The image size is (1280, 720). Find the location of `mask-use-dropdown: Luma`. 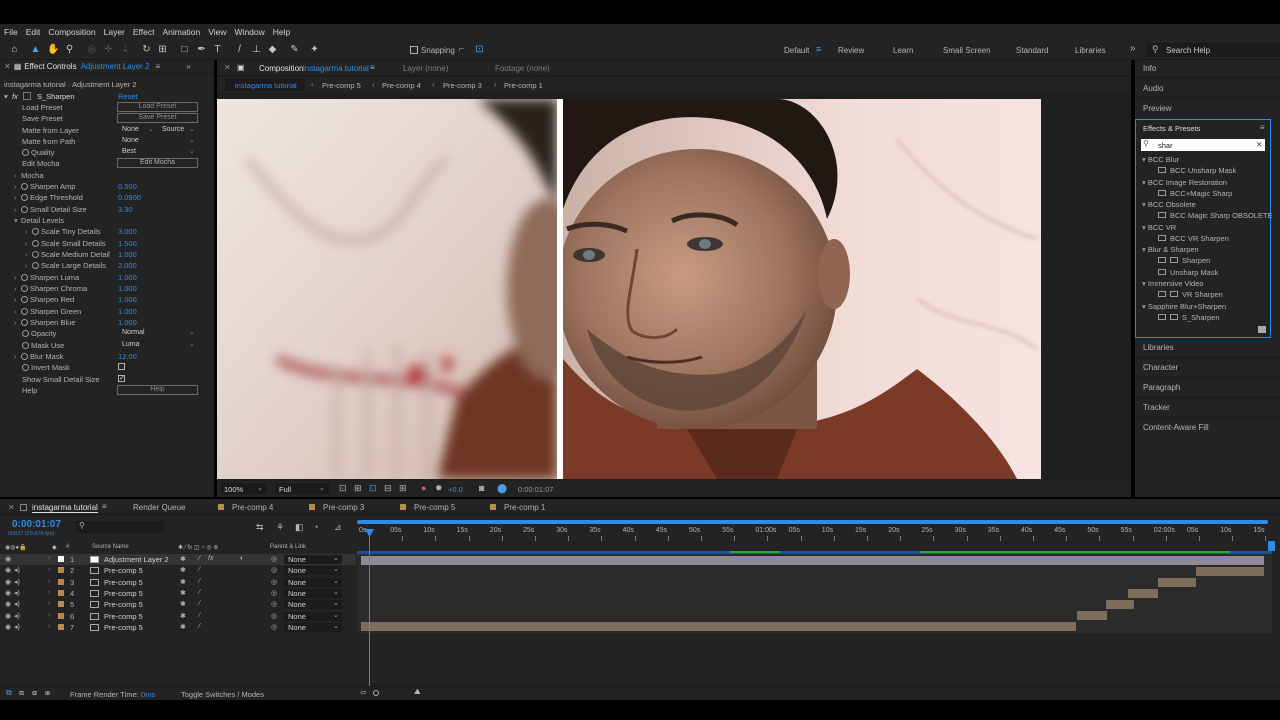

mask-use-dropdown: Luma is located at coordinates (131, 345).